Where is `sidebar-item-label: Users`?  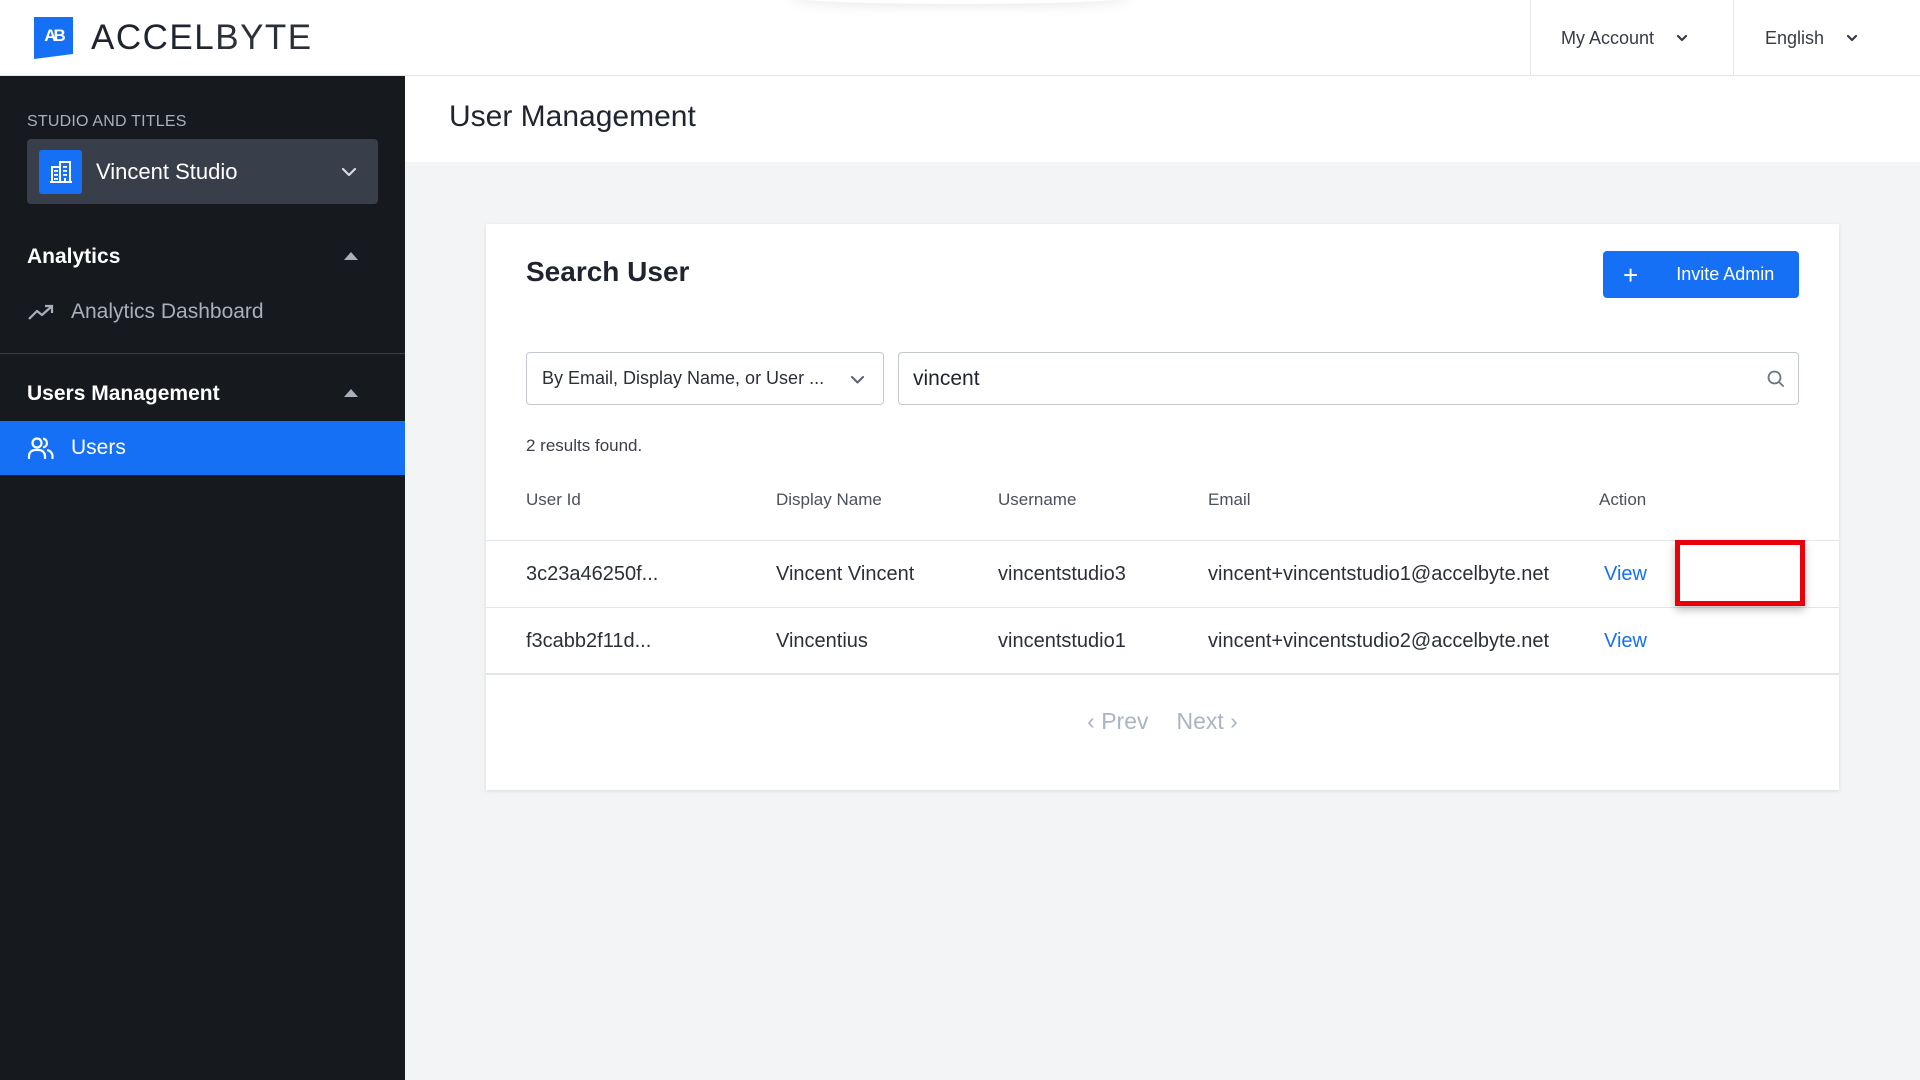
sidebar-item-label: Users is located at coordinates (98, 447).